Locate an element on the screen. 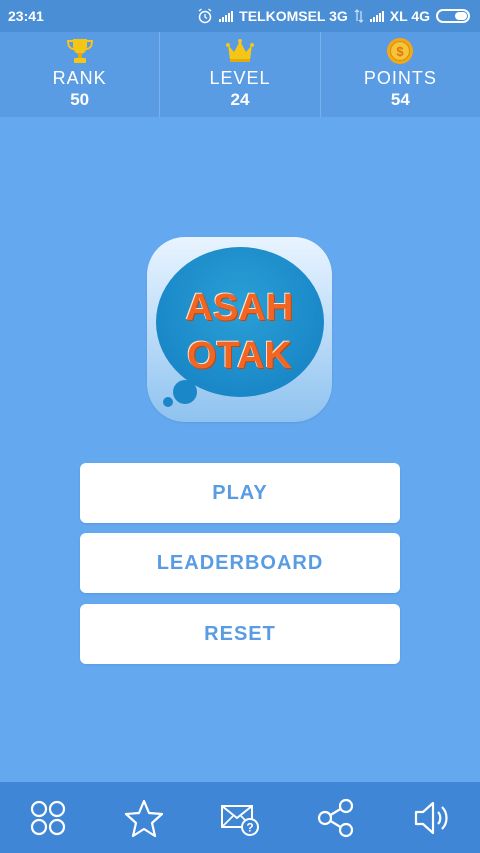 Image resolution: width=480 pixels, height=853 pixels. rate-button is located at coordinates (144, 818).